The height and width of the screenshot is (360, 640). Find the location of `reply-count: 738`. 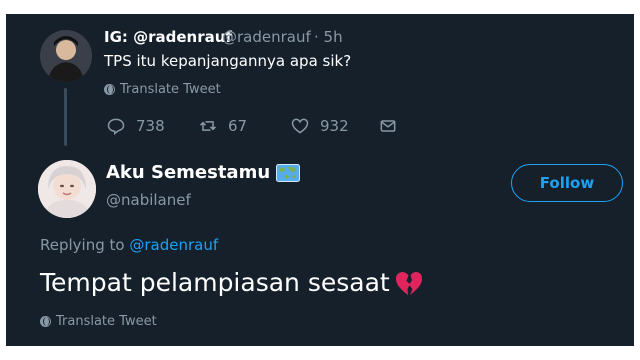

reply-count: 738 is located at coordinates (150, 126).